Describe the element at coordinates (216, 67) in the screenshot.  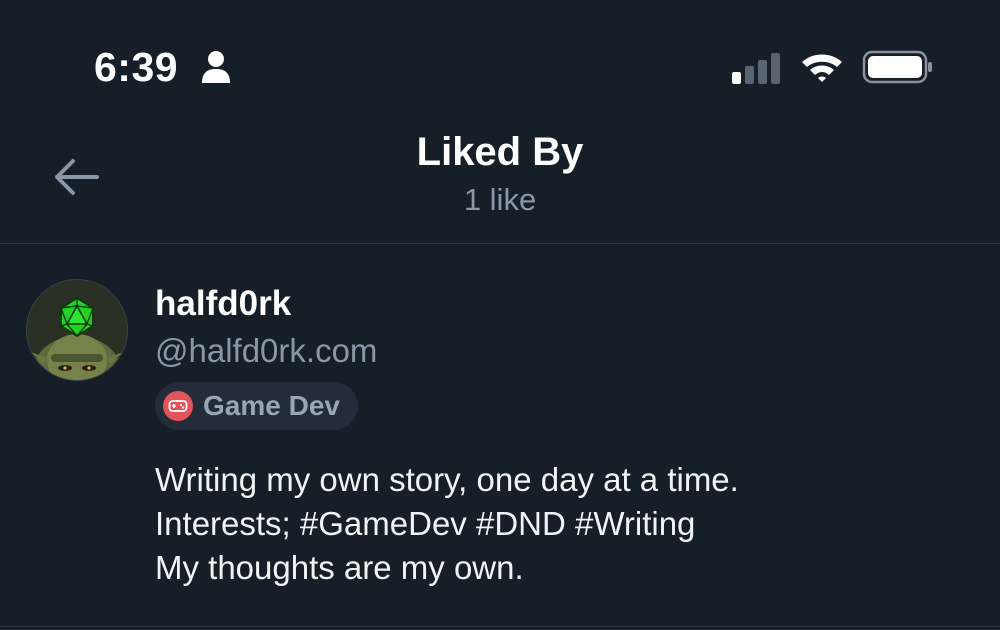
I see `person-icon` at that location.